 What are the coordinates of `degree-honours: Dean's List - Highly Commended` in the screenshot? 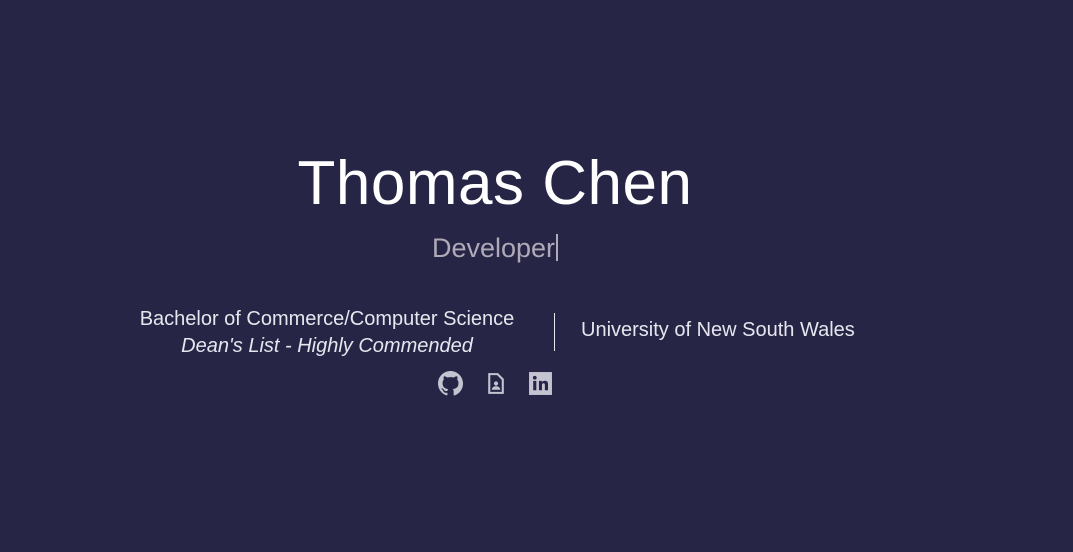 It's located at (327, 346).